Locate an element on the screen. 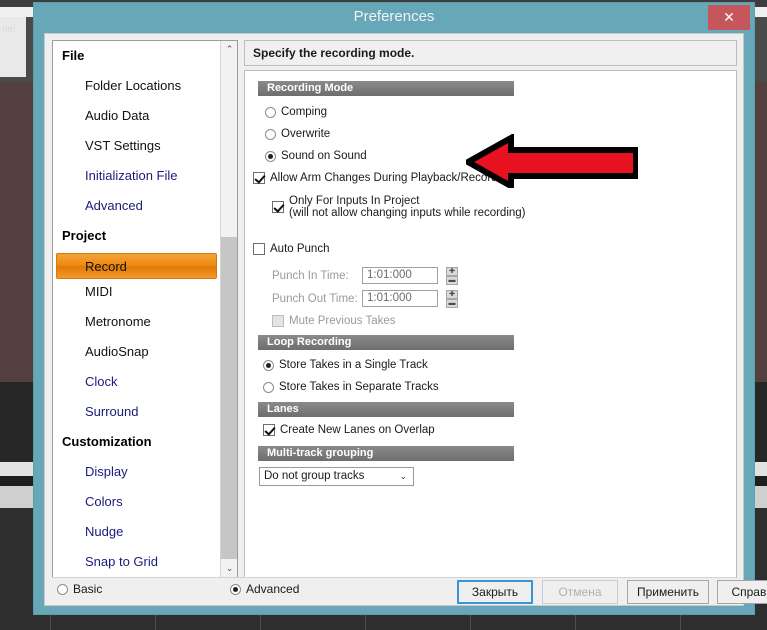 This screenshot has width=767, height=630. radio-row-separate-tracks: Store Takes in Separate Tracks is located at coordinates (351, 387).